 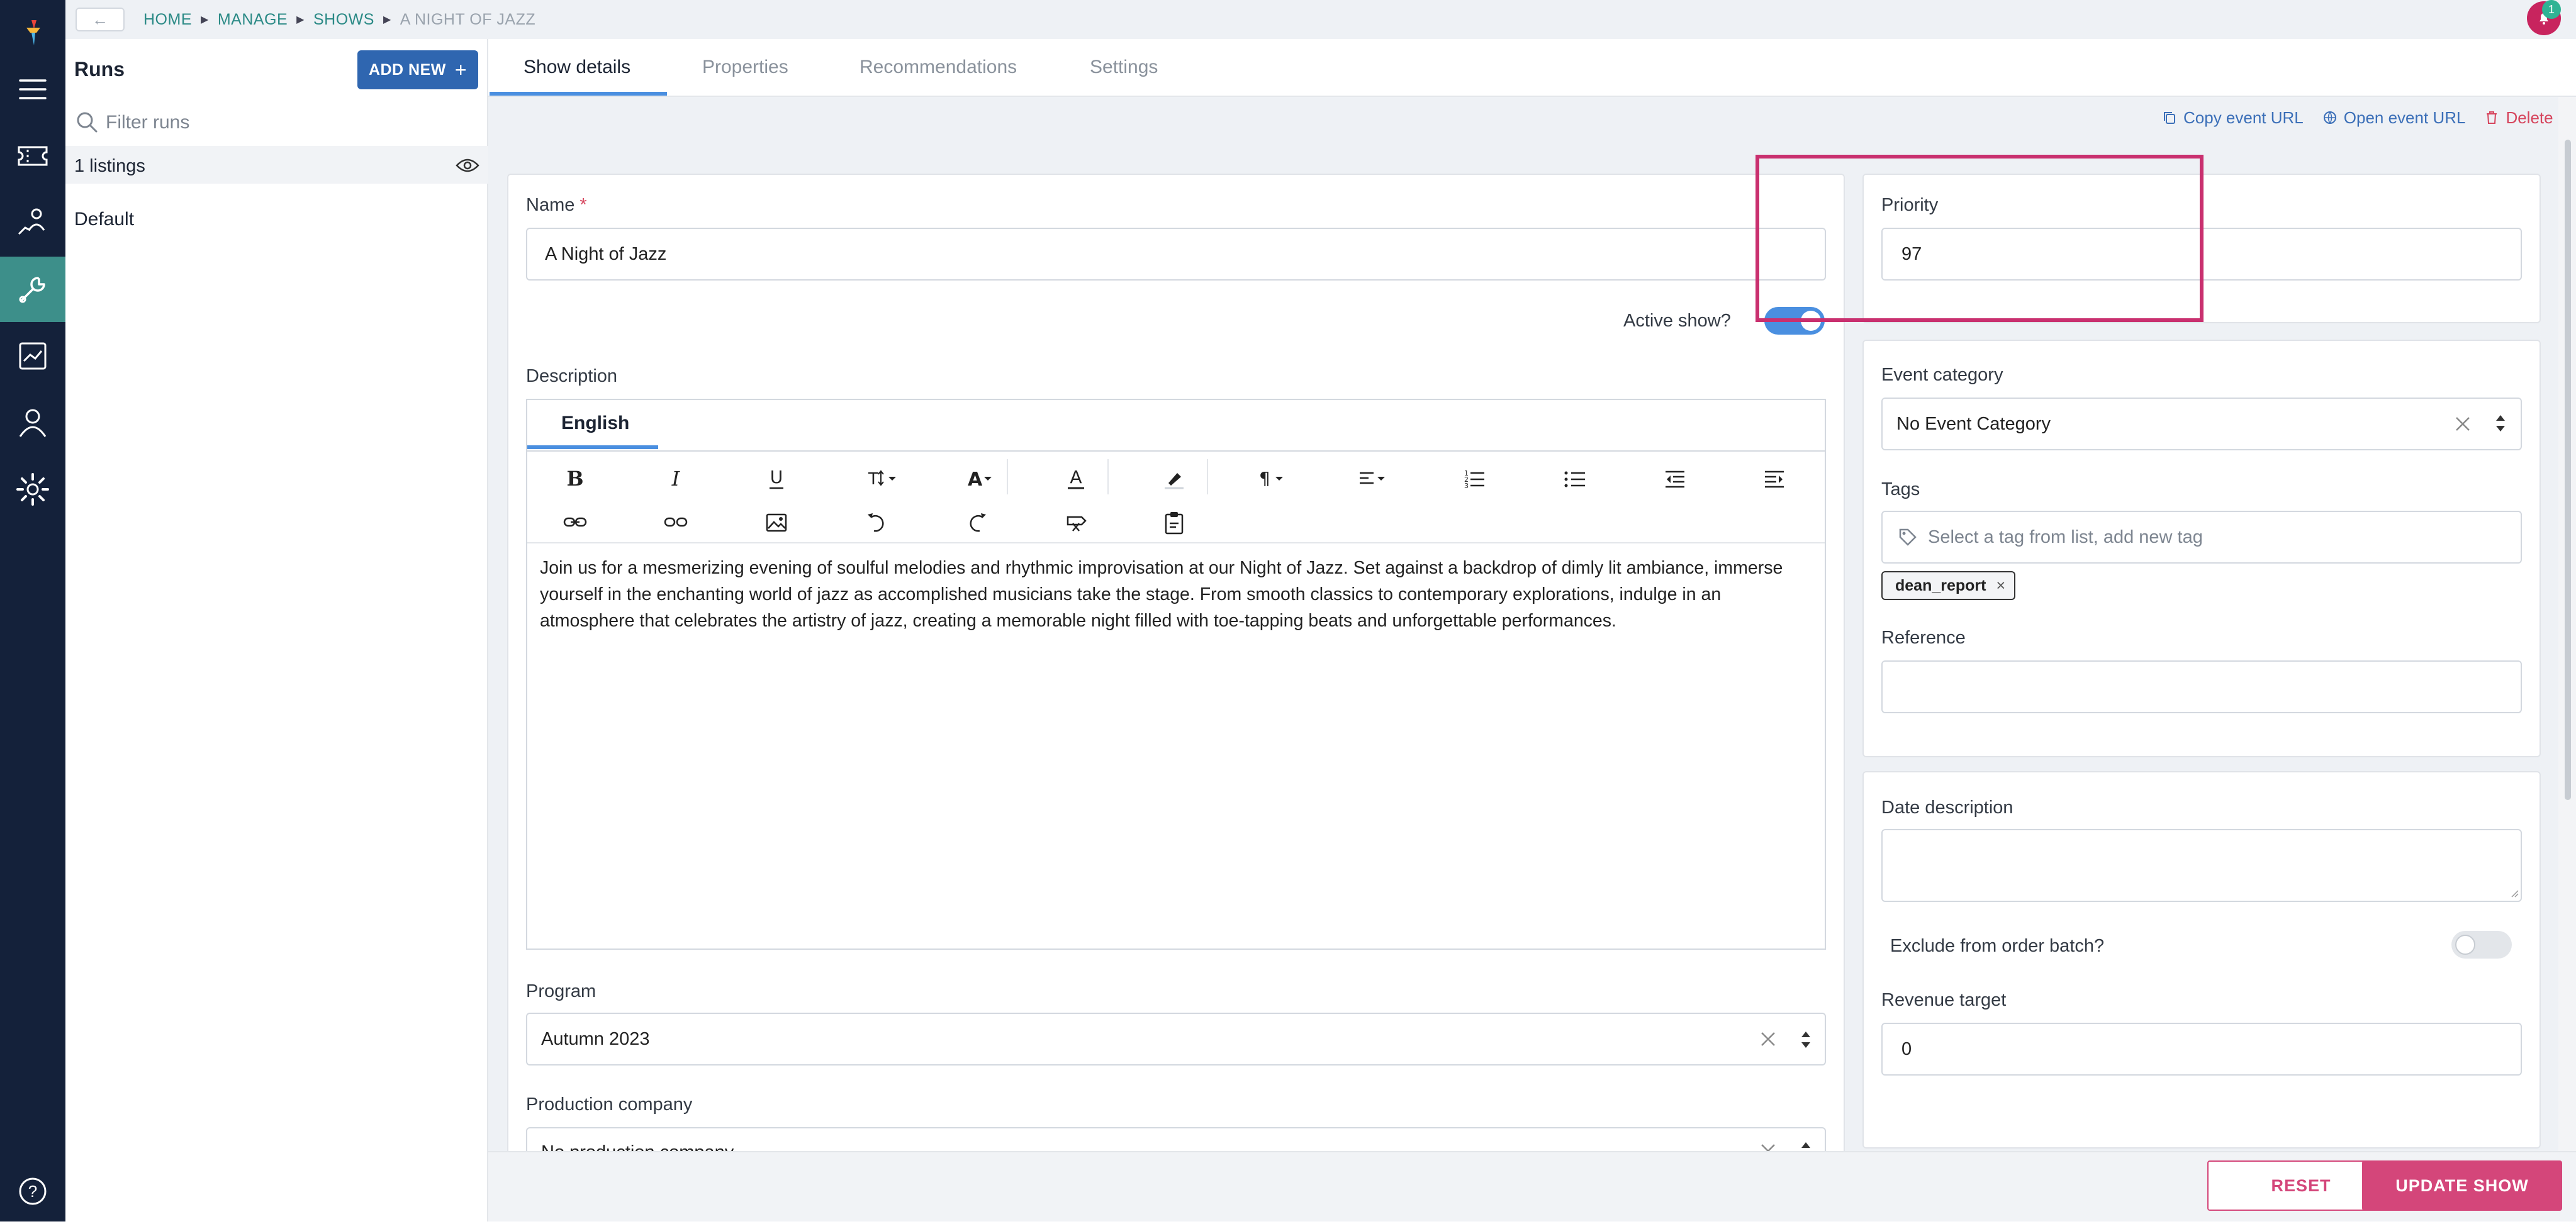 I want to click on search-icon, so click(x=86, y=122).